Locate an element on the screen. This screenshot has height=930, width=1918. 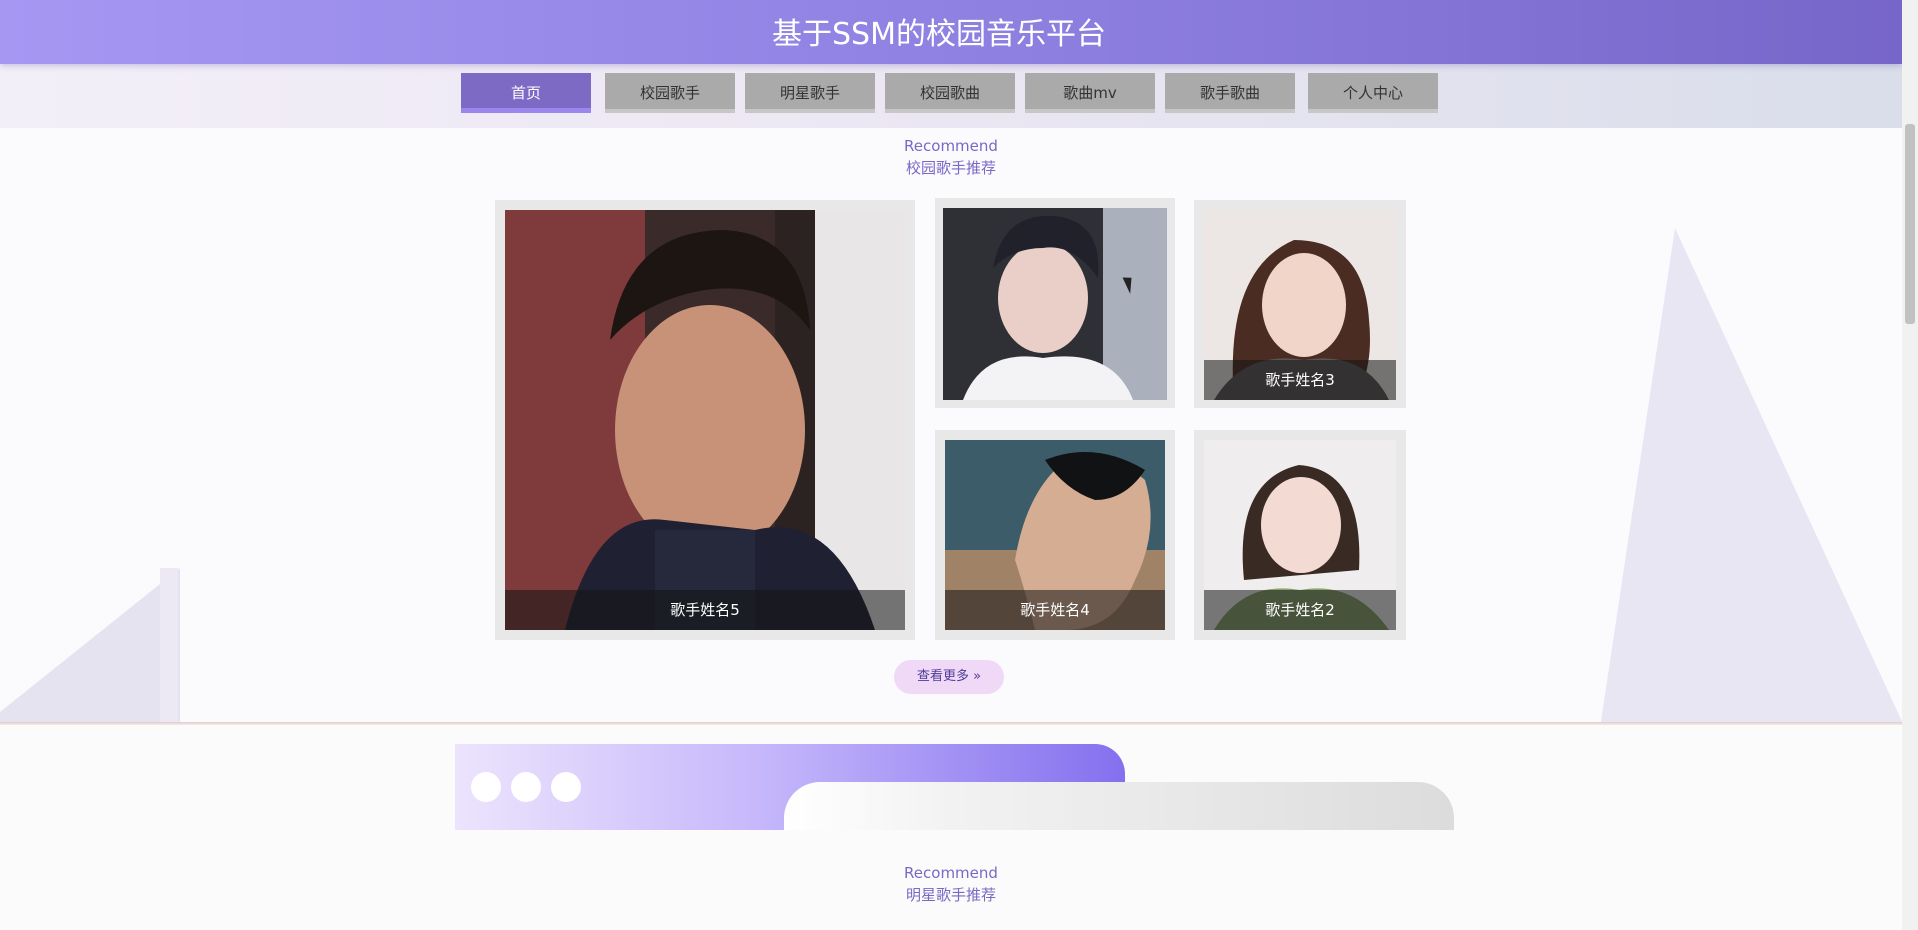
decorative-window-panel is located at coordinates (1119, 806).